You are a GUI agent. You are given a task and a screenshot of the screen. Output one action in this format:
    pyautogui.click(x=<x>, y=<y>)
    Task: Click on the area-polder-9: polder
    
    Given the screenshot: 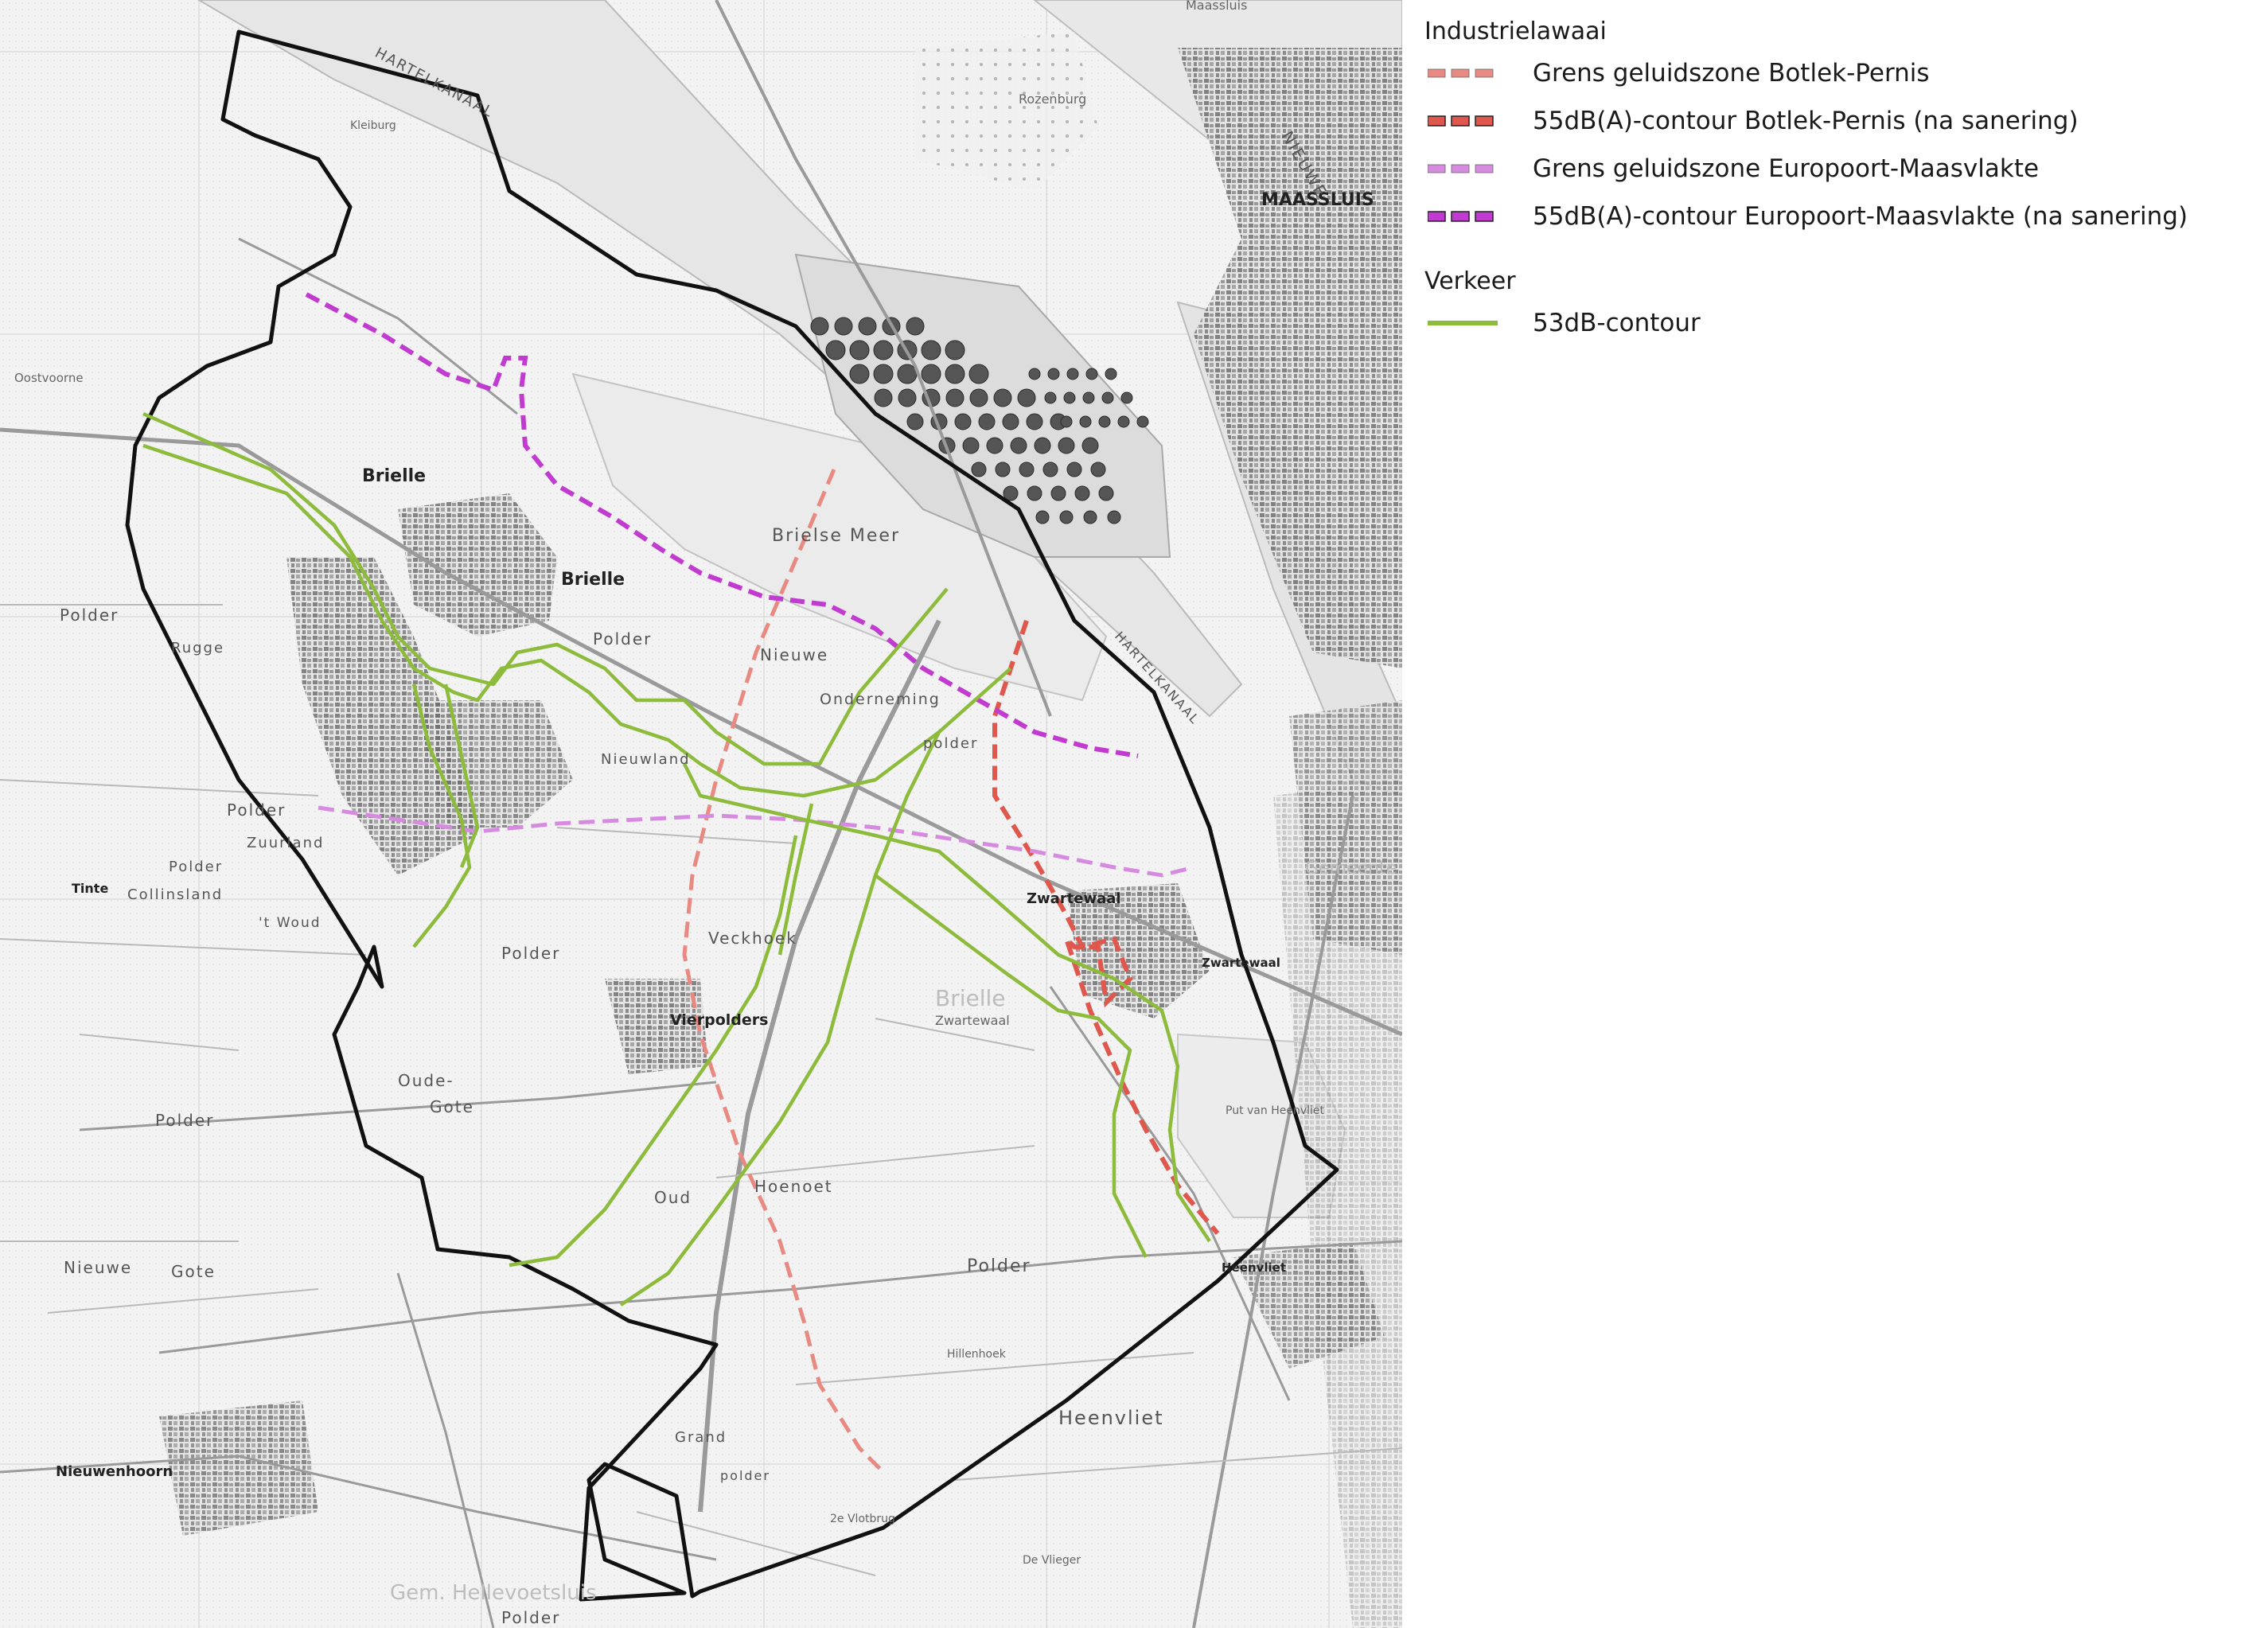 What is the action you would take?
    pyautogui.click(x=745, y=1475)
    